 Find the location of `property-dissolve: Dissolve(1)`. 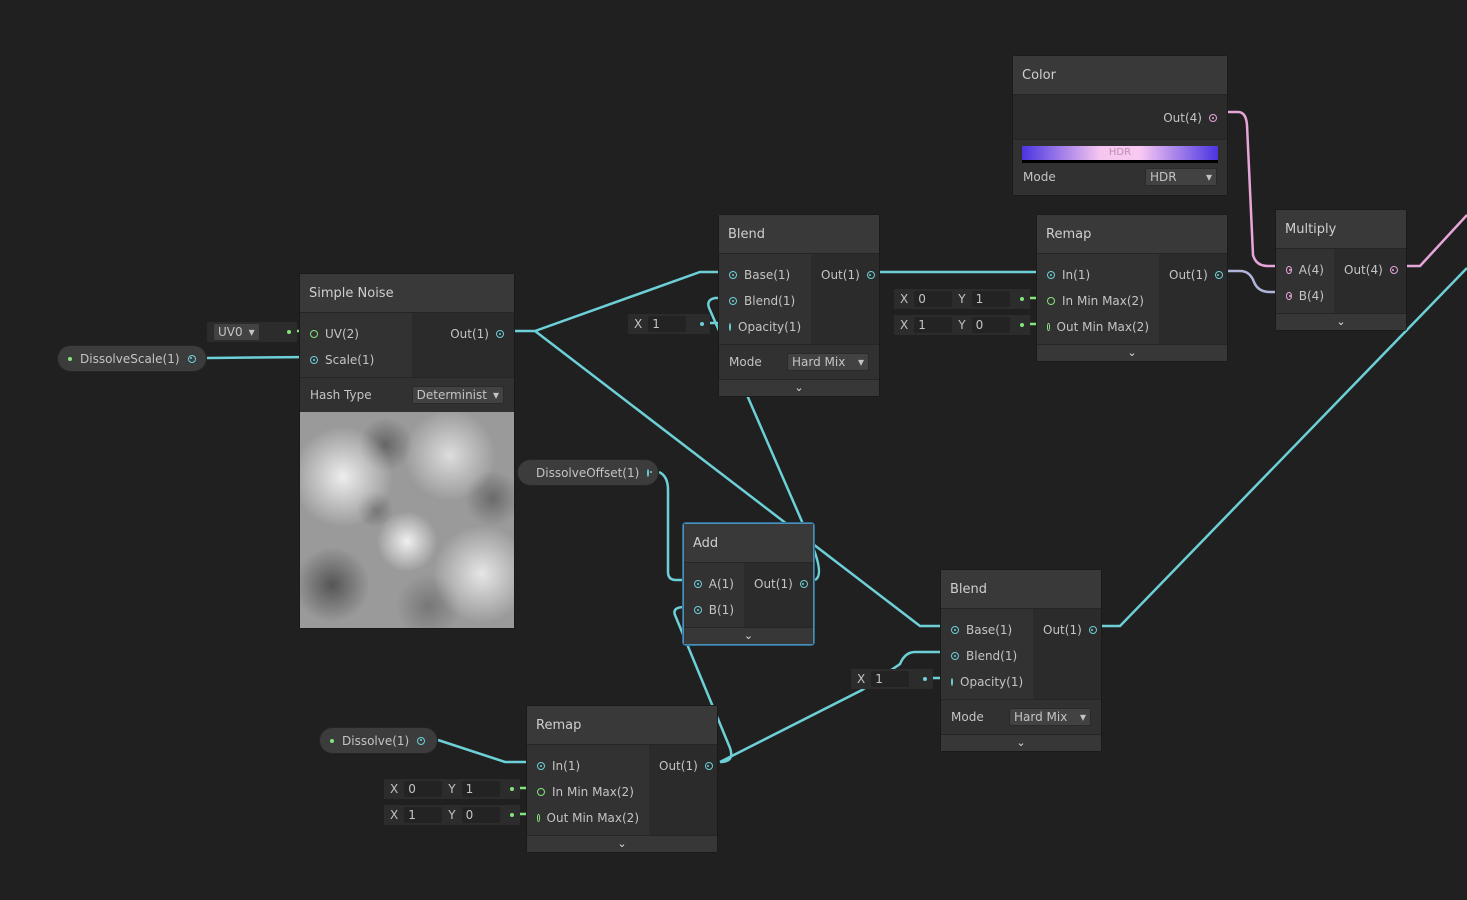

property-dissolve: Dissolve(1) is located at coordinates (378, 740).